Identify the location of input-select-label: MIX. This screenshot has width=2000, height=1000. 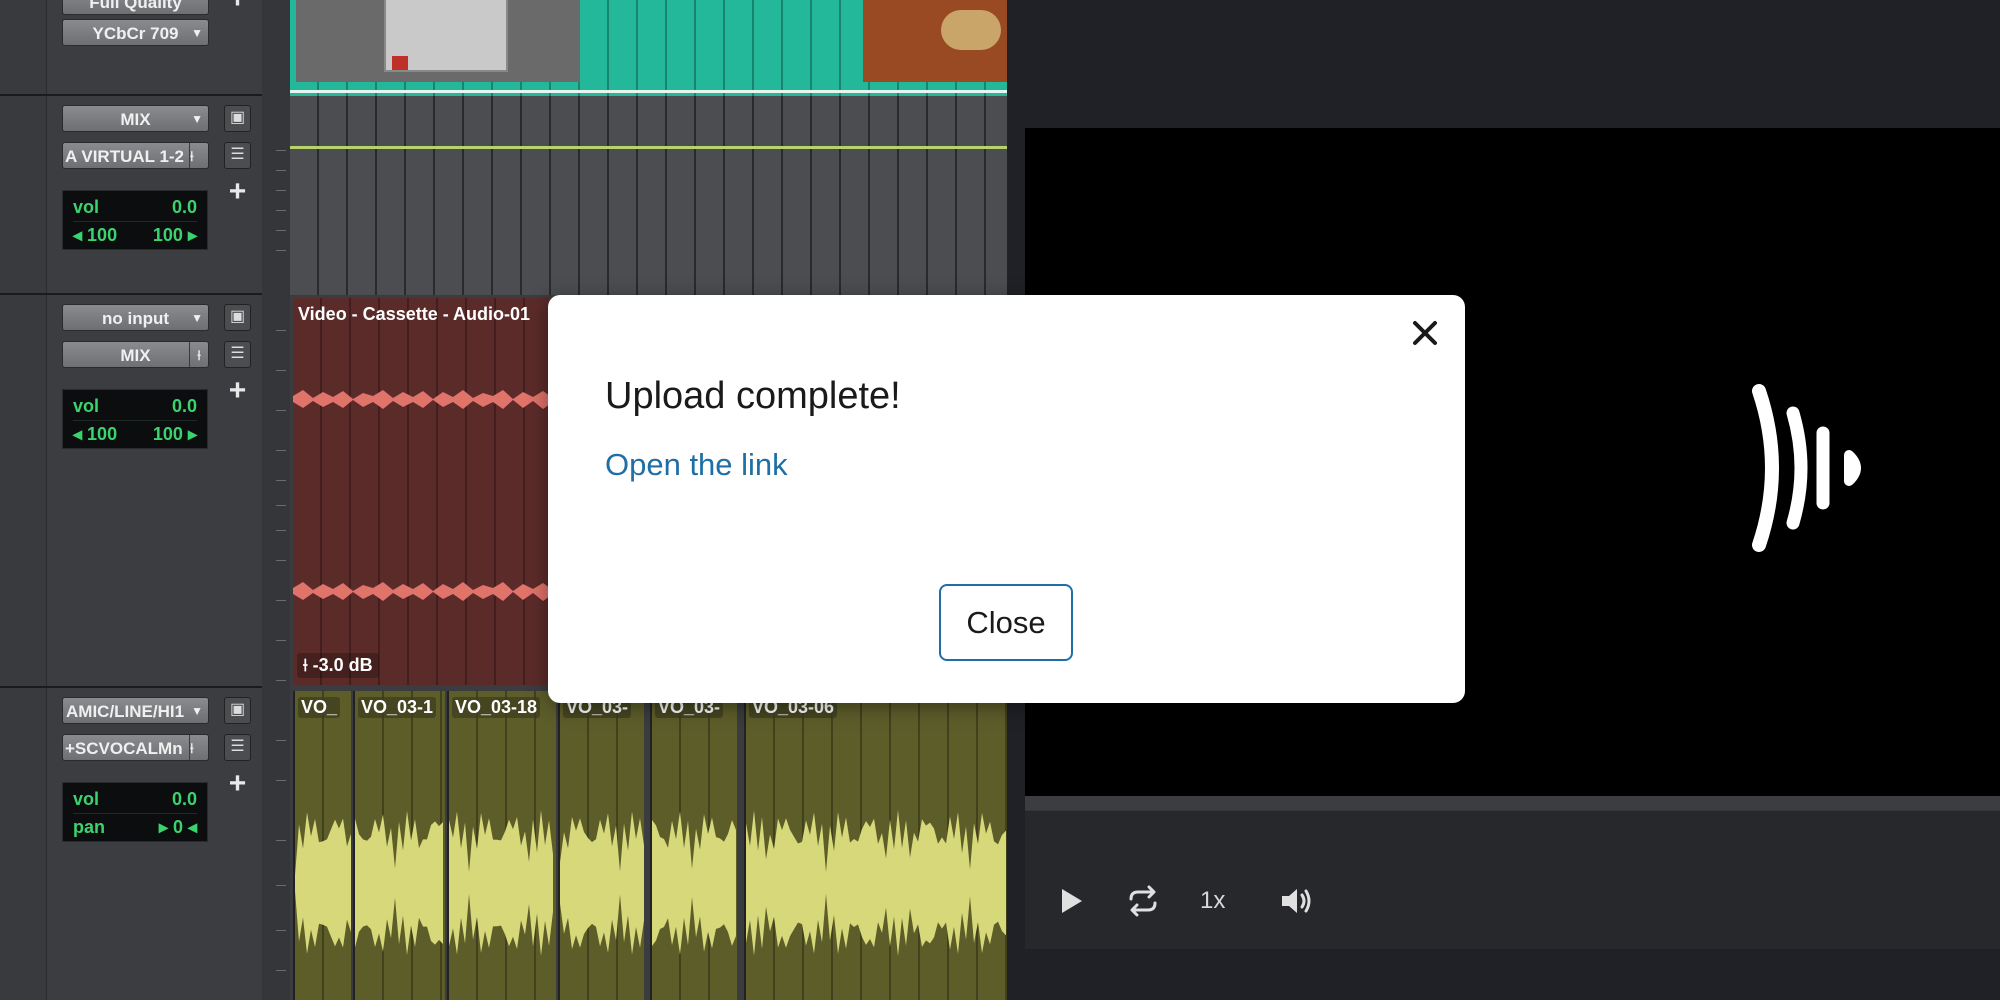
(135, 119).